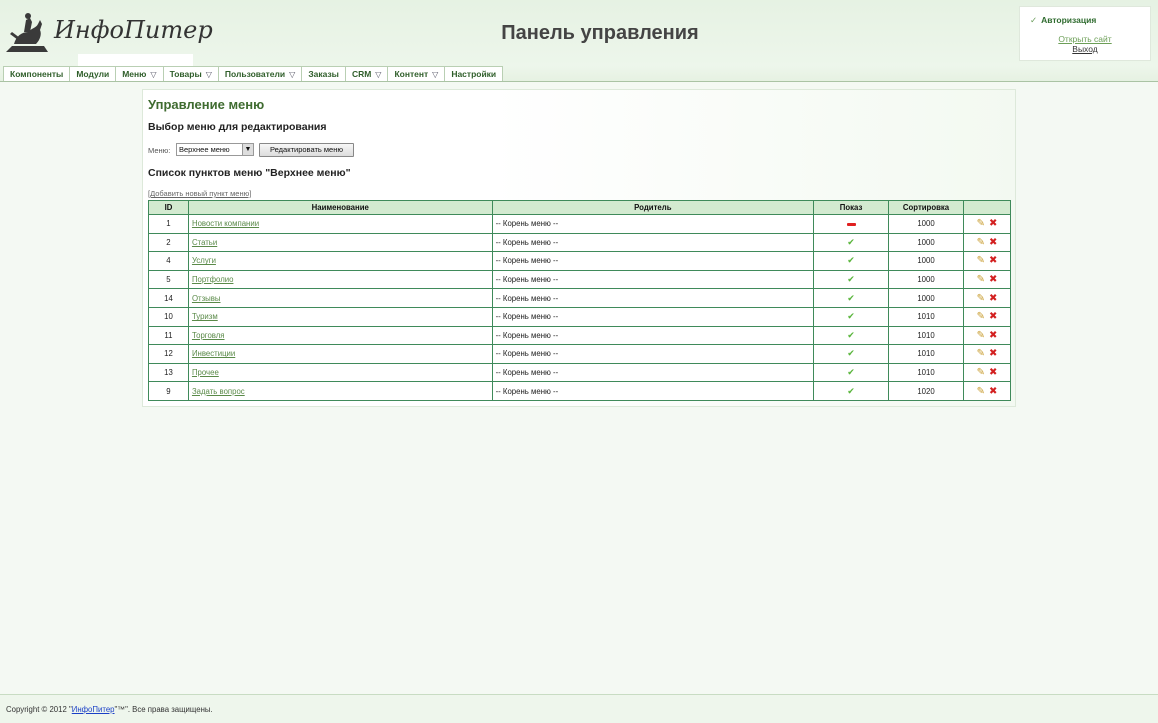 This screenshot has height=723, width=1158. Describe the element at coordinates (204, 242) in the screenshot. I see `row-name-link: Статьи` at that location.